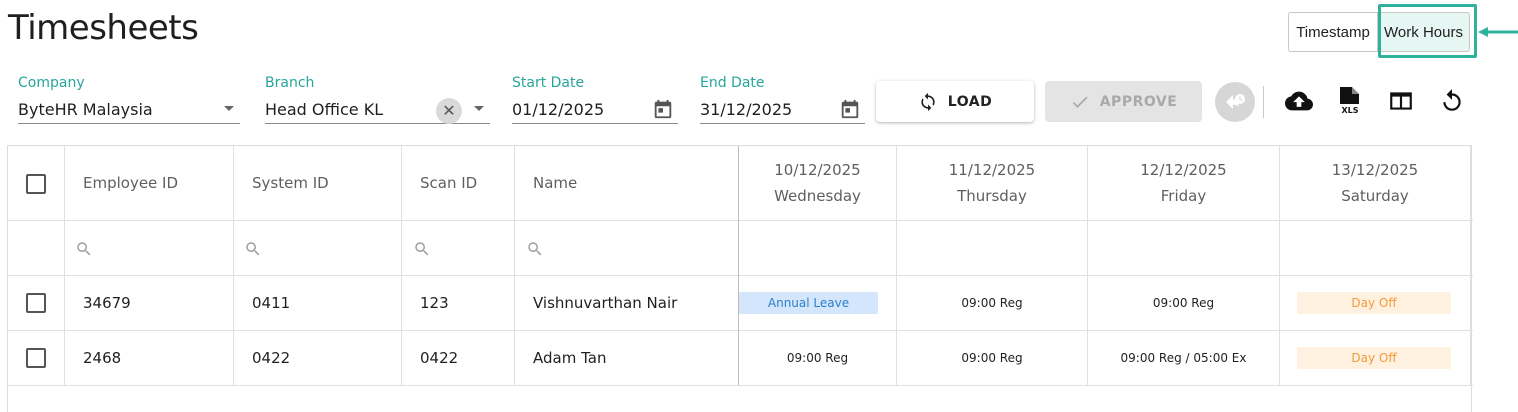 This screenshot has height=412, width=1518. Describe the element at coordinates (1349, 110) in the screenshot. I see `svg-text: XLS` at that location.